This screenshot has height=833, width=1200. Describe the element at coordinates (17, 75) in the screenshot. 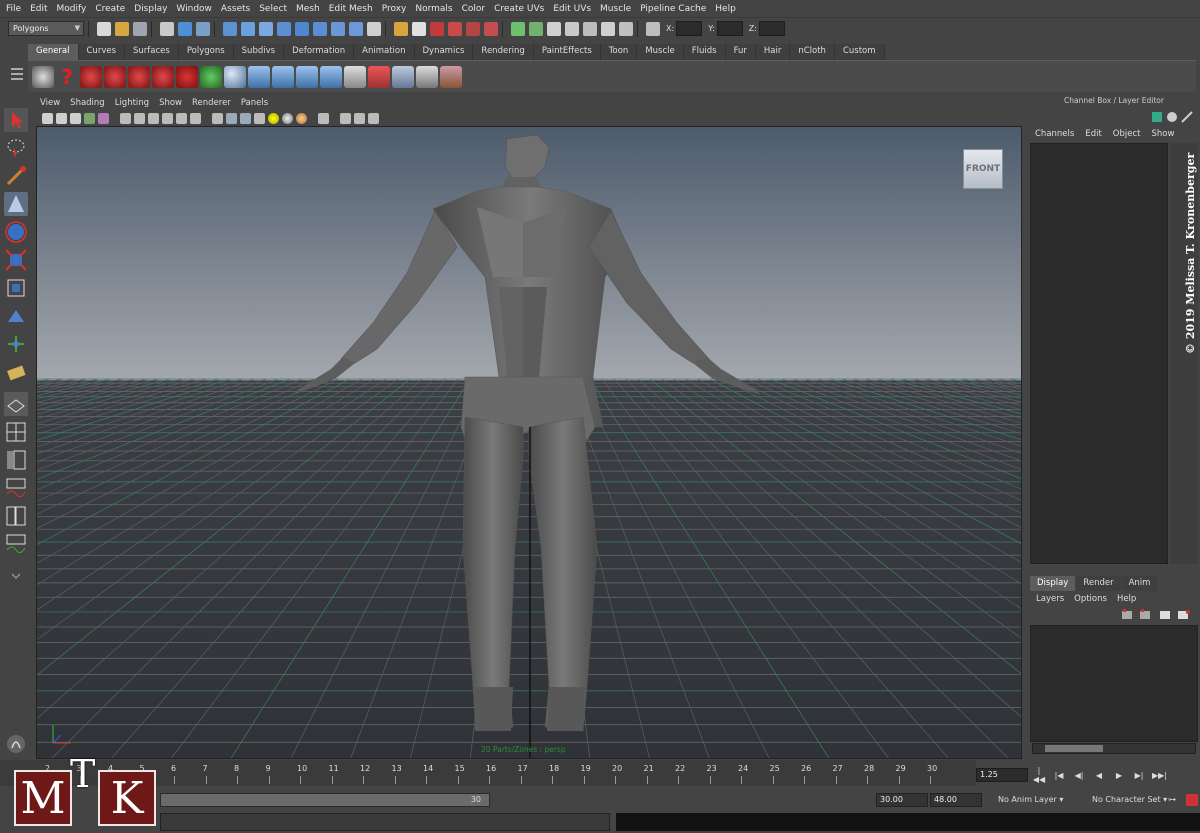

I see `shelf-options-handle` at that location.